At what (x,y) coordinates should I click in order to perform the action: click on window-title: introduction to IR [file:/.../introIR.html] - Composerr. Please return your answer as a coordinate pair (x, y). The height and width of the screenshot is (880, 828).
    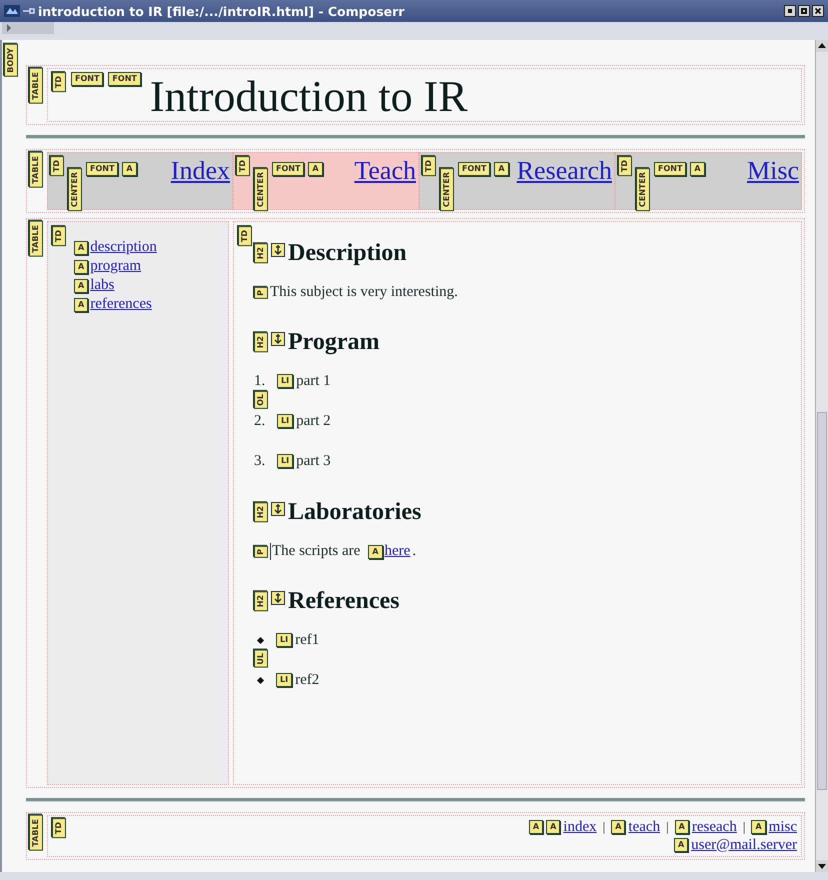
    Looking at the image, I should click on (221, 11).